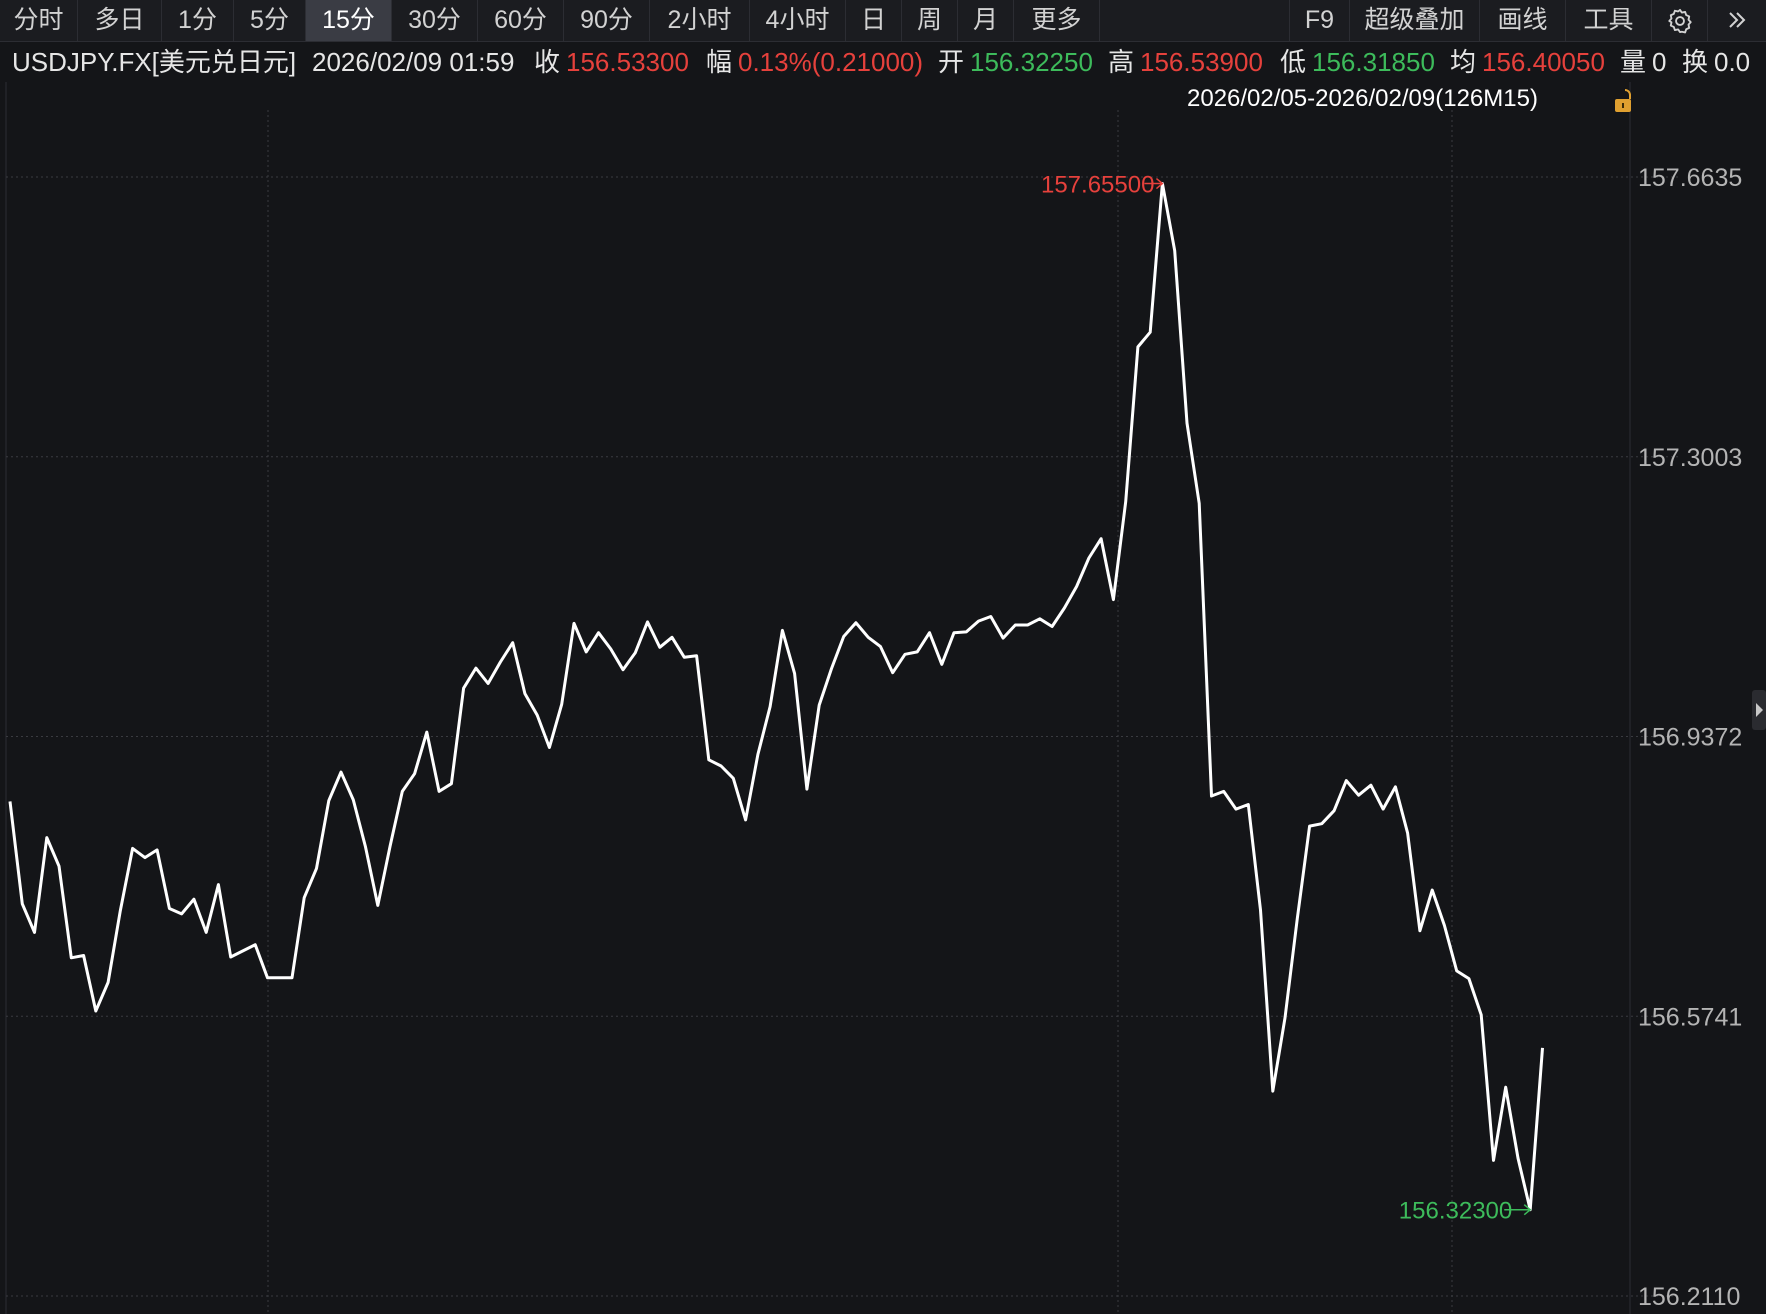  What do you see at coordinates (607, 20) in the screenshot?
I see `tab-period-90min: 90分` at bounding box center [607, 20].